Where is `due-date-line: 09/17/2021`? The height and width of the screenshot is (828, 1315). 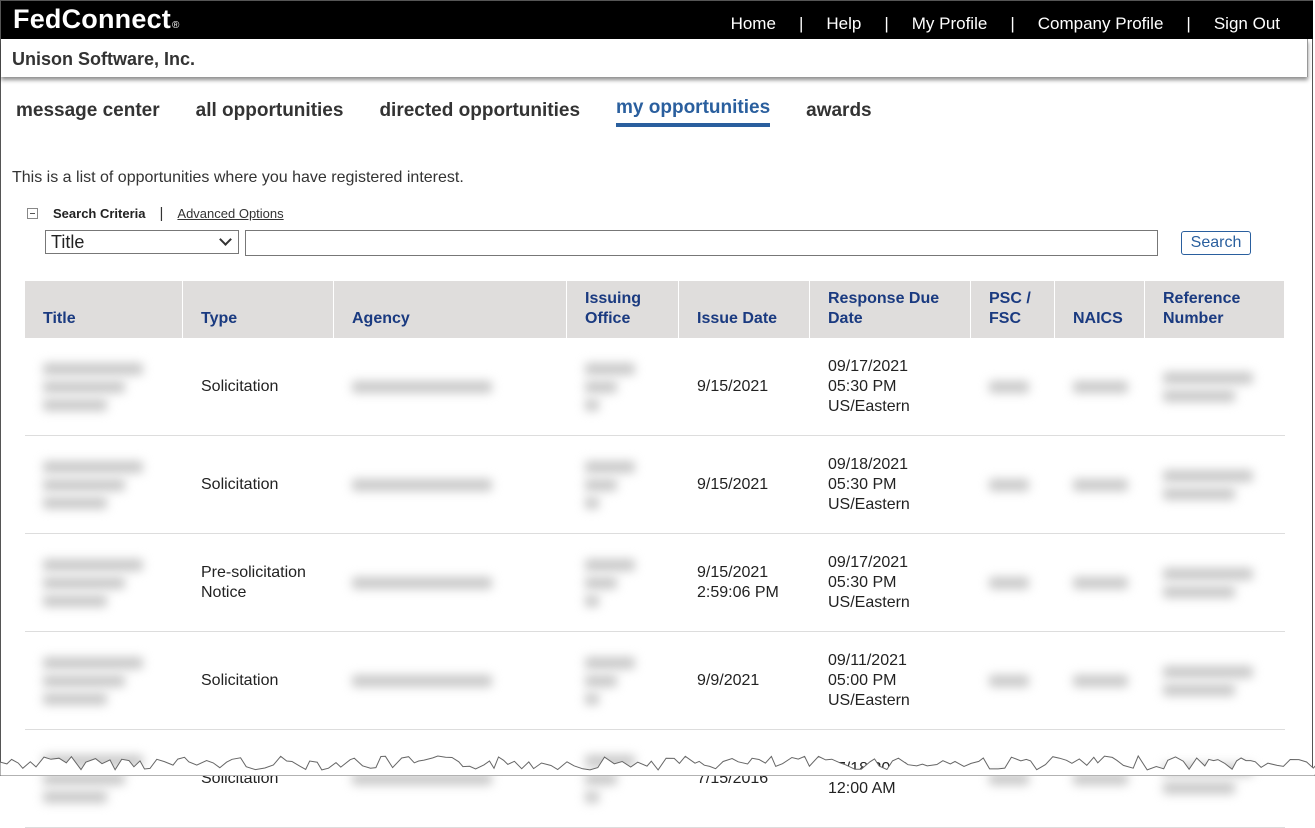
due-date-line: 09/17/2021 is located at coordinates (868, 366).